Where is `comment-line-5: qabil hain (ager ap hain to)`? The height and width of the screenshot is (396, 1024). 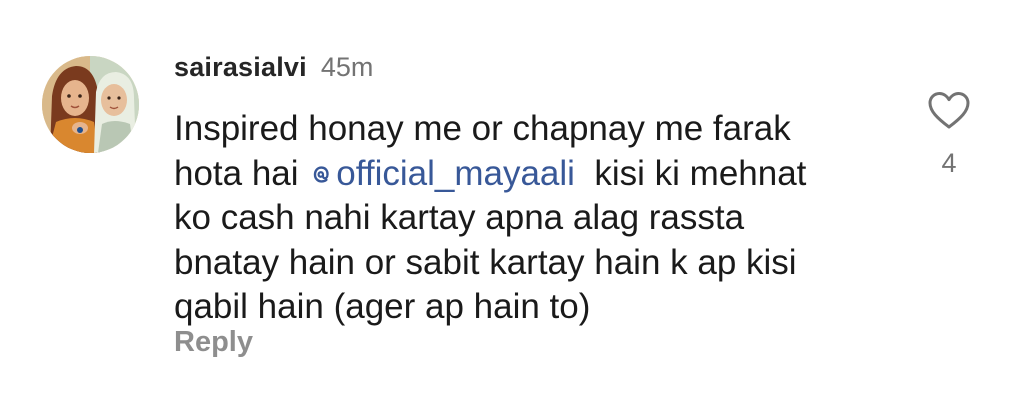
comment-line-5: qabil hain (ager ap hain to) is located at coordinates (382, 306).